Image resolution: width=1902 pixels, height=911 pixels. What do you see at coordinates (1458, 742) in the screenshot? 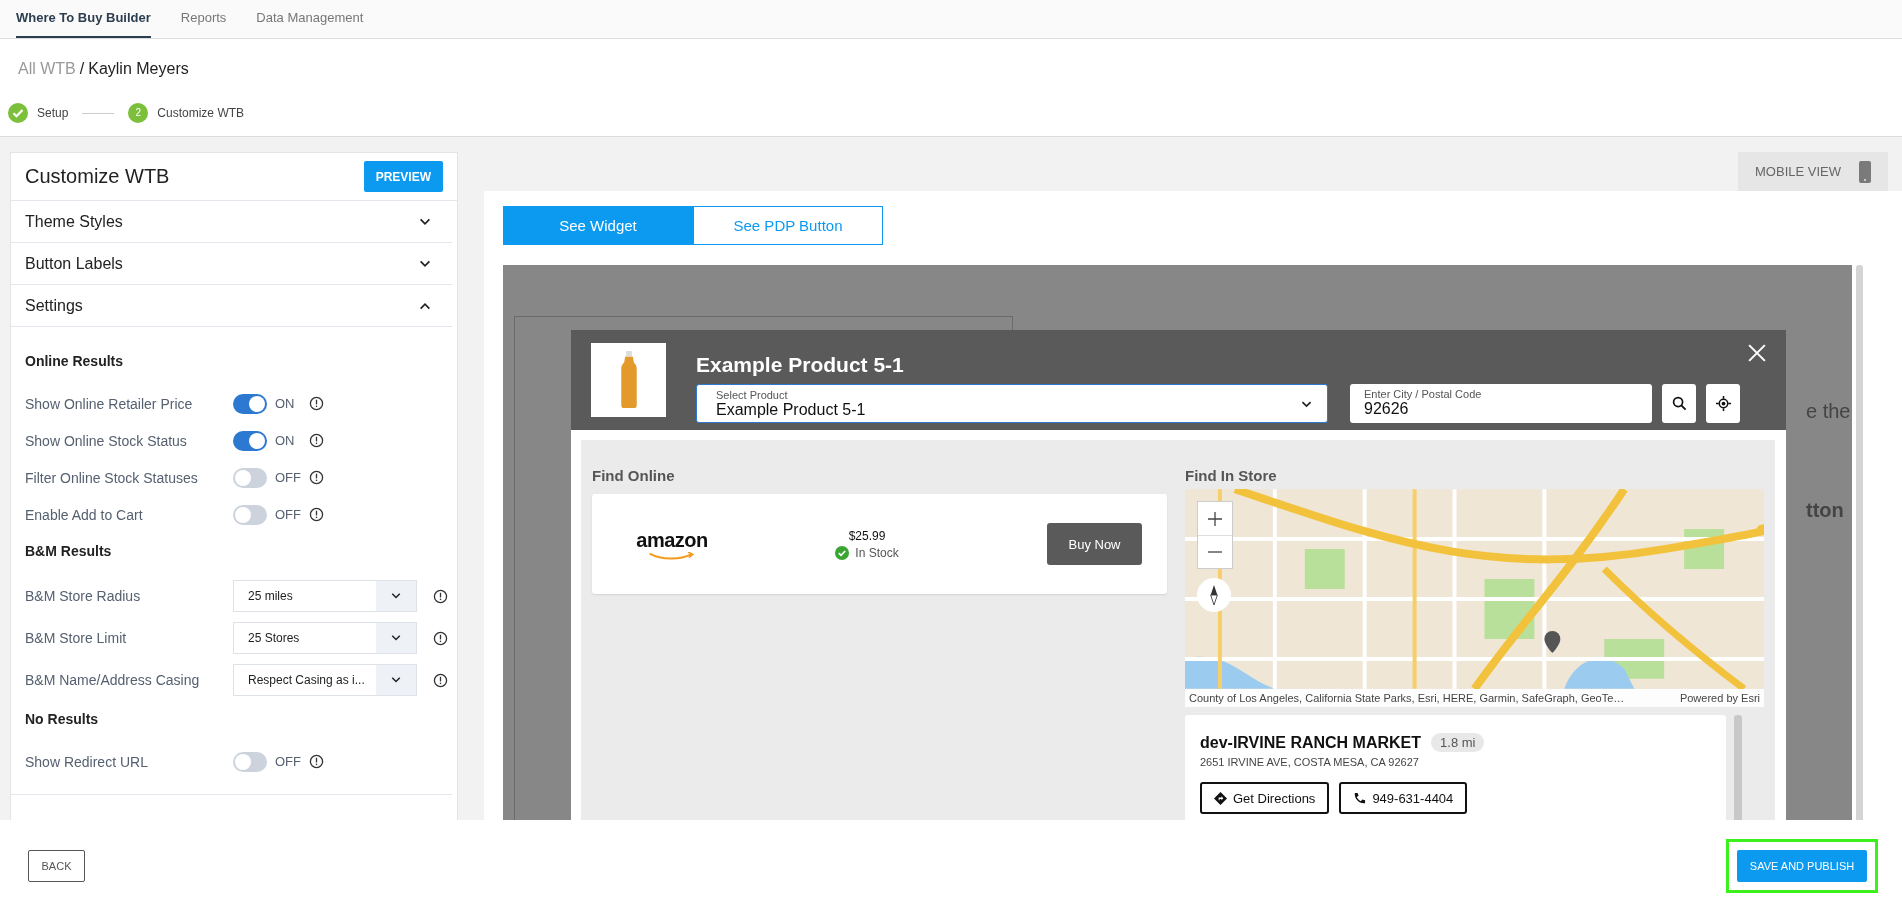
I see `distance-badge: 1.8 mi` at bounding box center [1458, 742].